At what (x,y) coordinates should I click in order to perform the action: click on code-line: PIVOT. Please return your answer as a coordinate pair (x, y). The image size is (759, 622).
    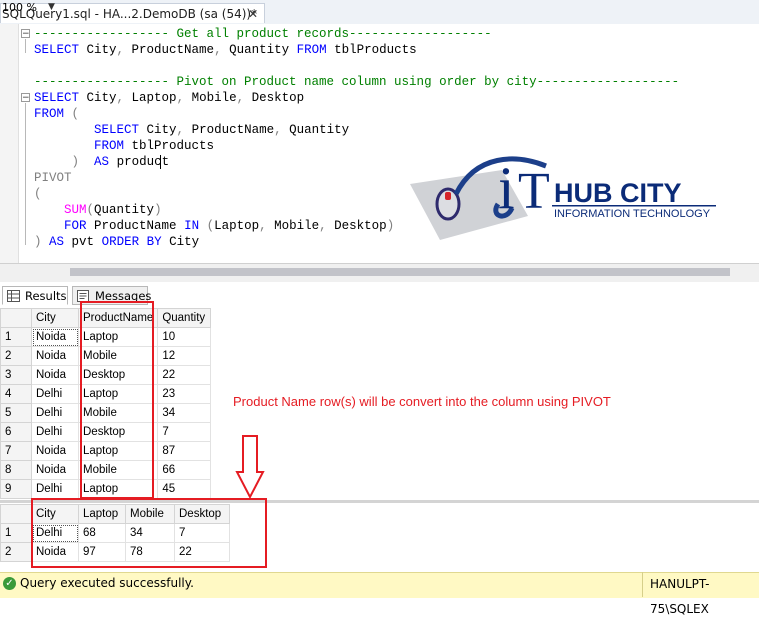
    Looking at the image, I should click on (53, 178).